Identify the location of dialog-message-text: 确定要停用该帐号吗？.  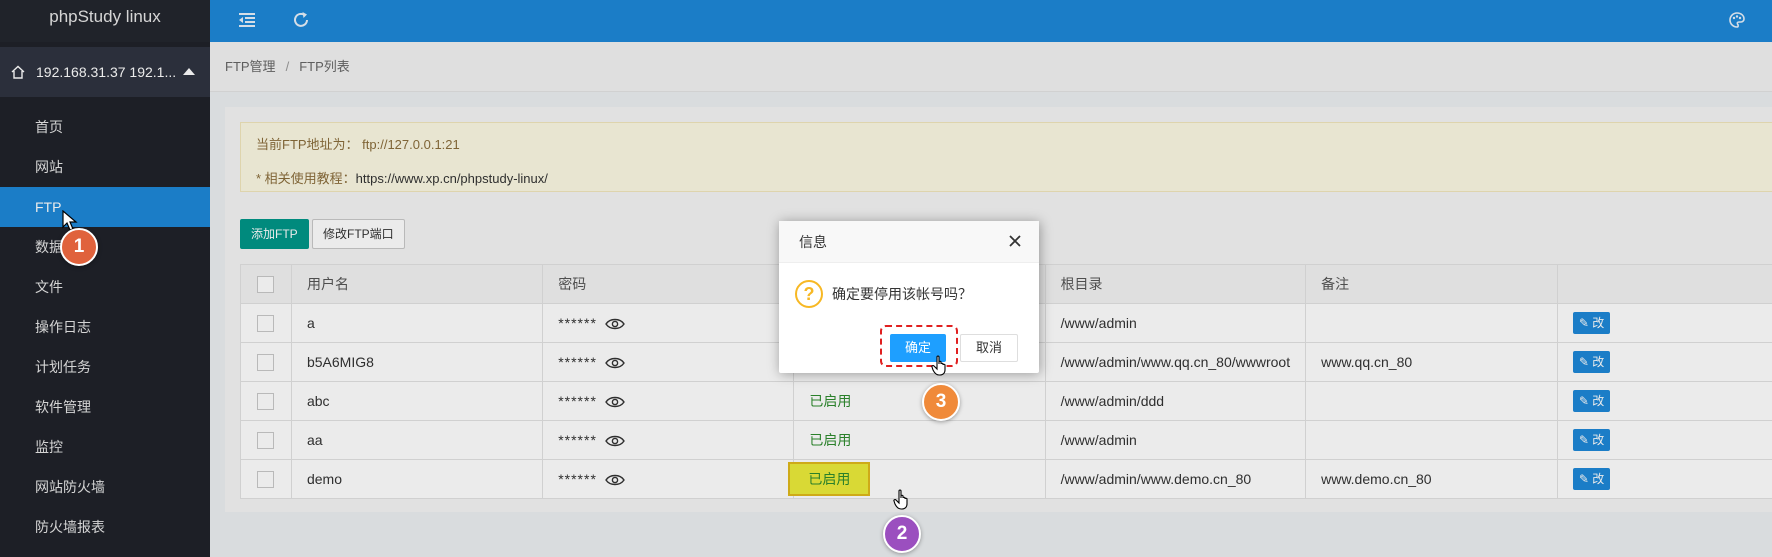
(902, 294).